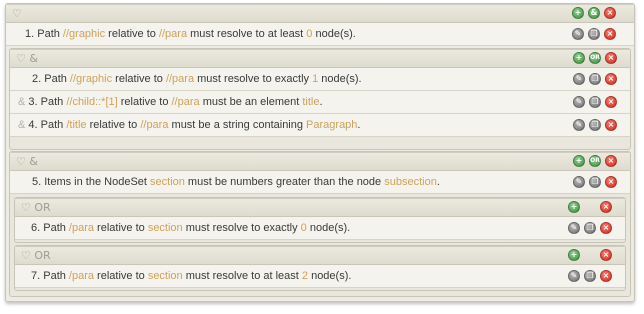  What do you see at coordinates (331, 125) in the screenshot?
I see `keyword-link: Paragraph` at bounding box center [331, 125].